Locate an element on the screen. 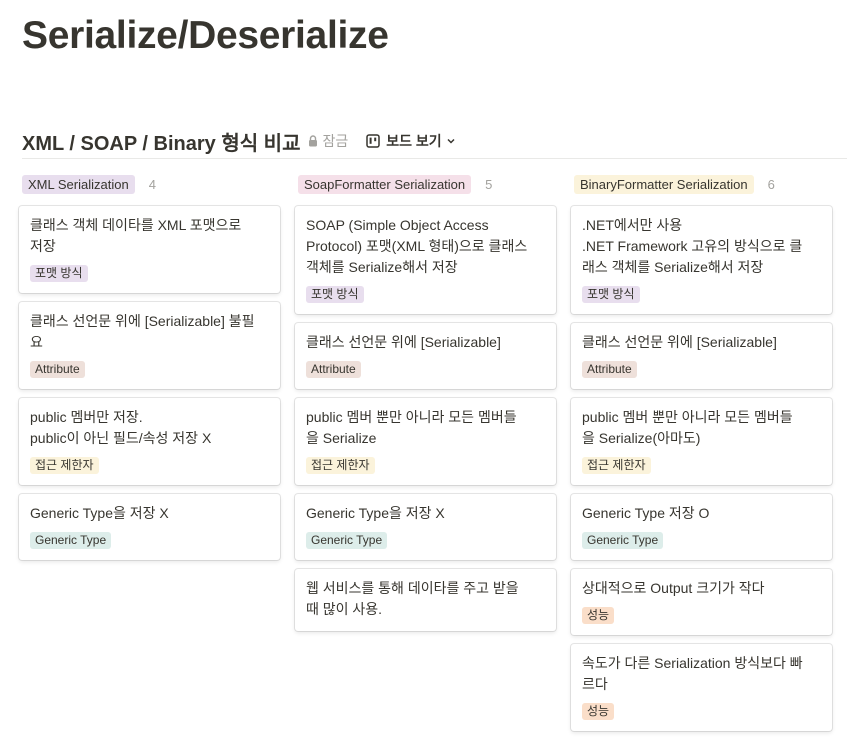  board-card: 클래스 선언문 위에 [Serializable] 불필 요 Attribute is located at coordinates (149, 345).